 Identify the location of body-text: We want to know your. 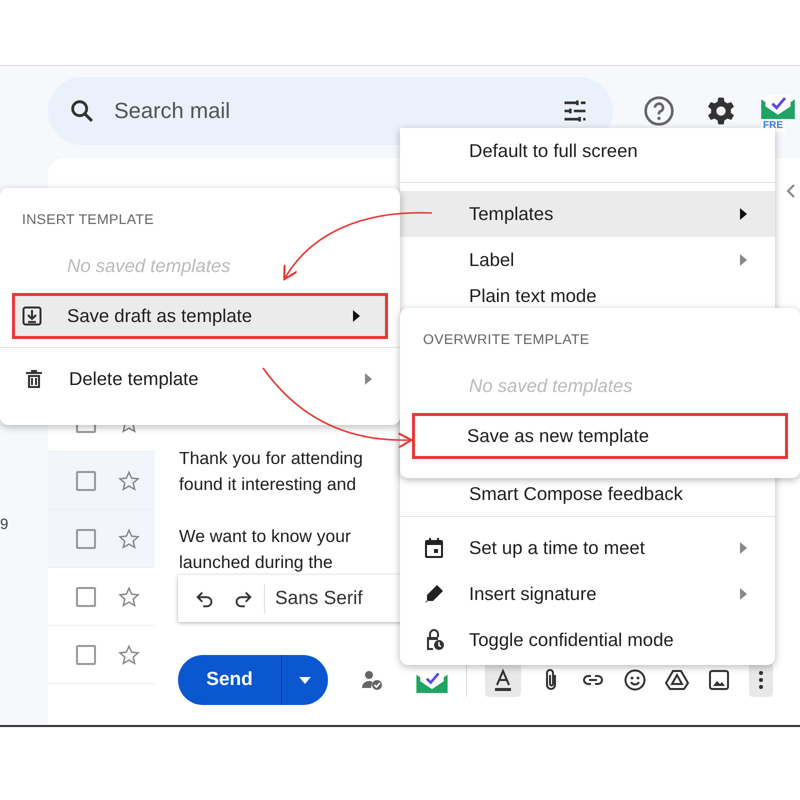
(265, 536).